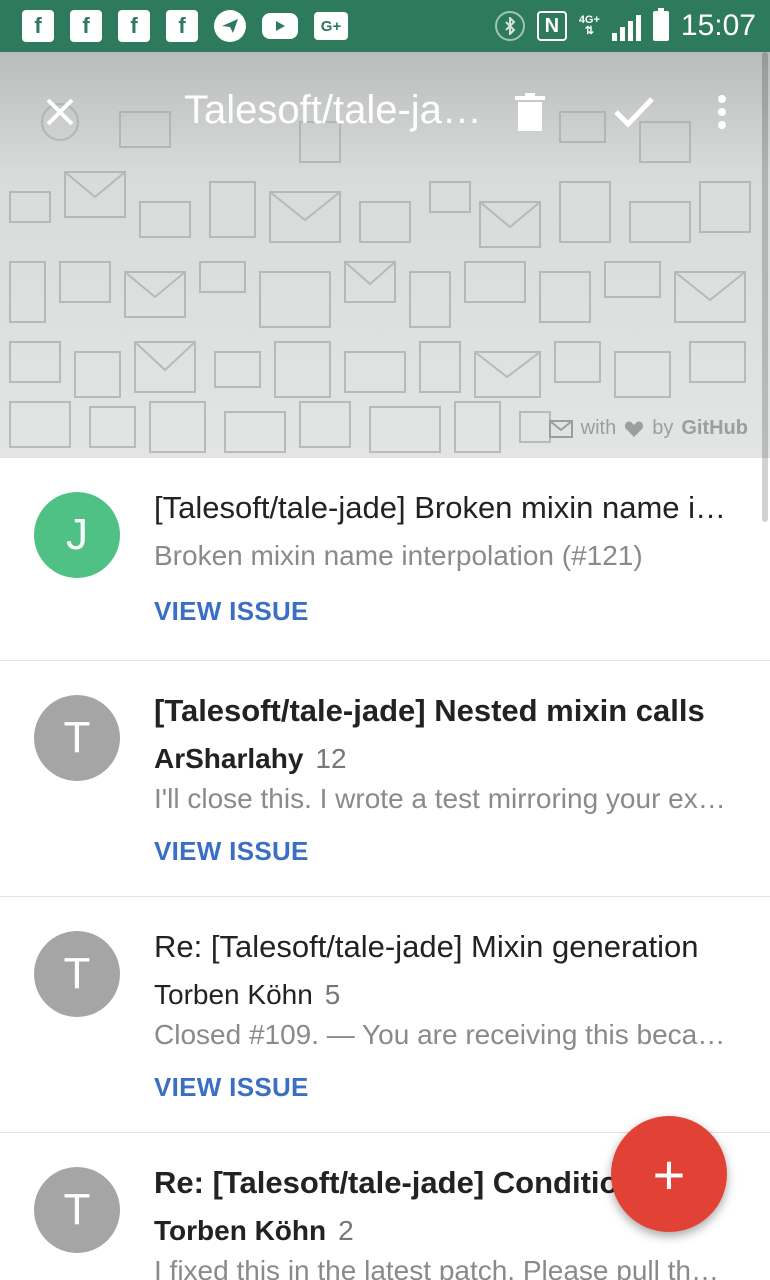 This screenshot has height=1280, width=770. I want to click on close-button, so click(60, 112).